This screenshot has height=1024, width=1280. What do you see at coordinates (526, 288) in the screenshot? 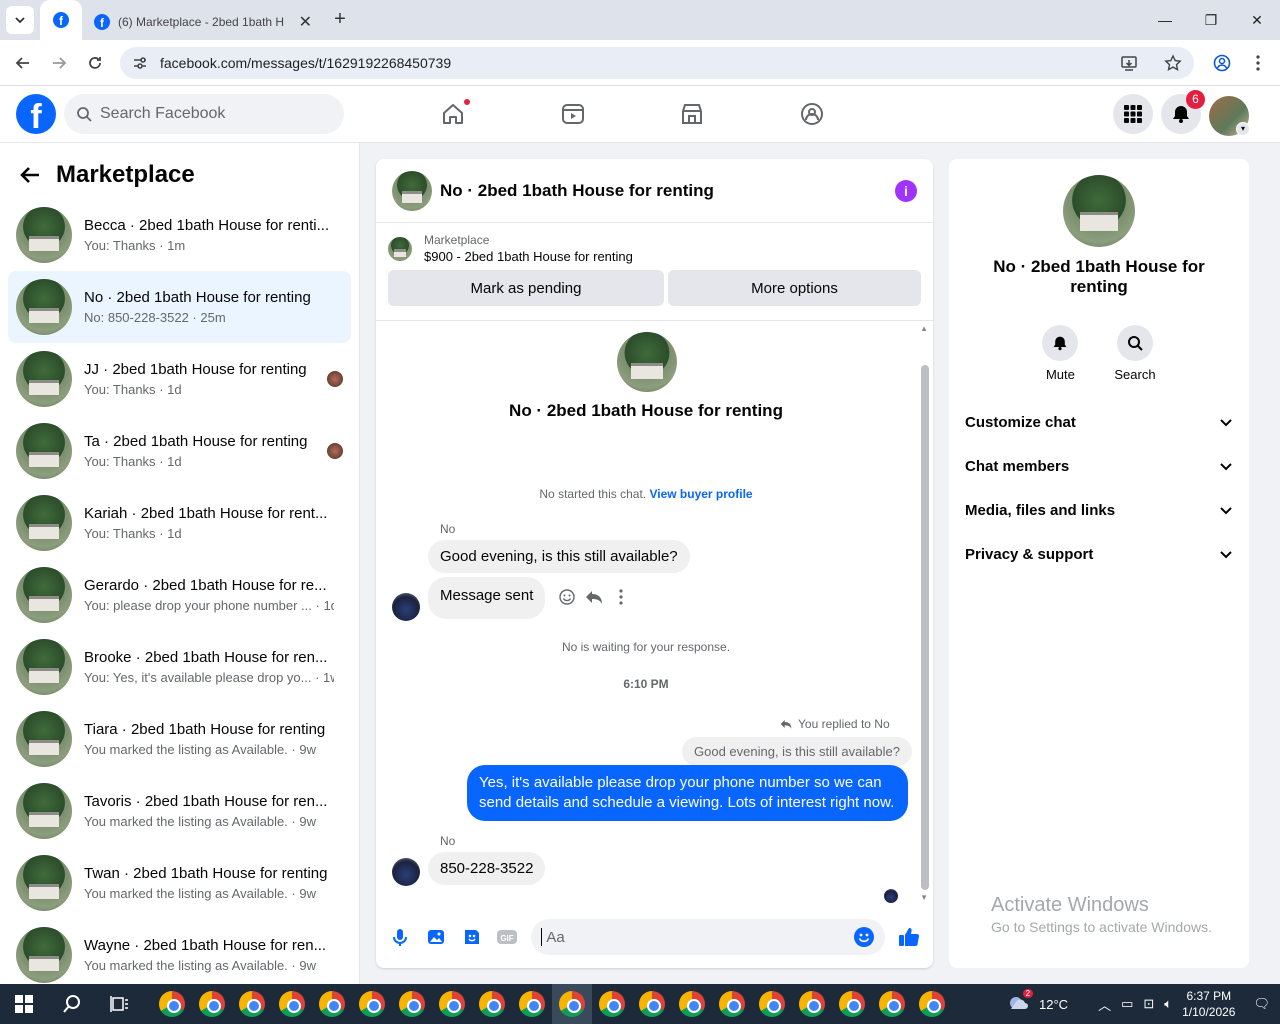
I see `mark-as-pending-button: Mark as pending` at bounding box center [526, 288].